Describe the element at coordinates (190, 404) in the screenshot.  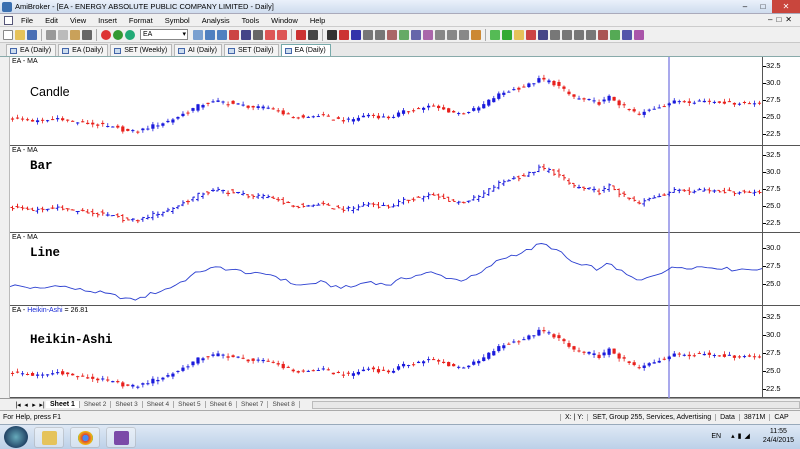
I see `sheet-tab-5: Sheet 5` at that location.